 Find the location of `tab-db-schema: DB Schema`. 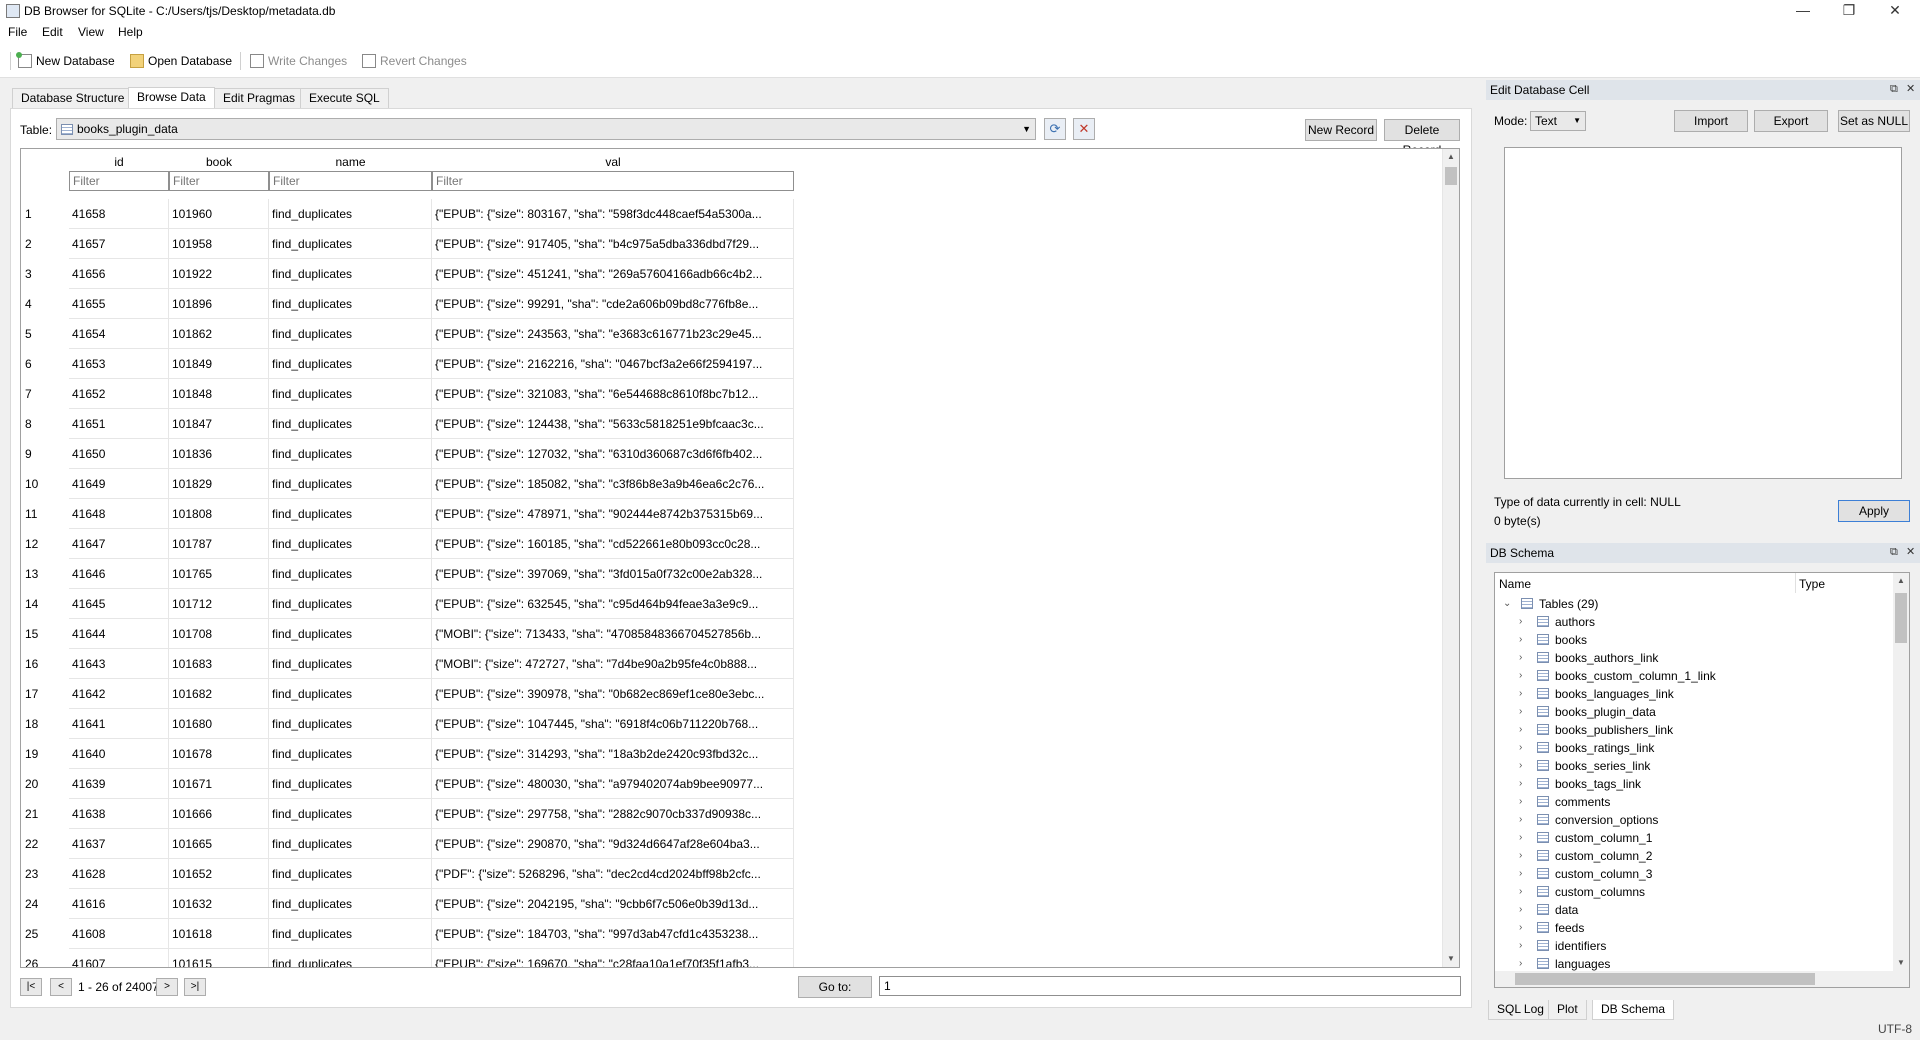

tab-db-schema: DB Schema is located at coordinates (1633, 1010).